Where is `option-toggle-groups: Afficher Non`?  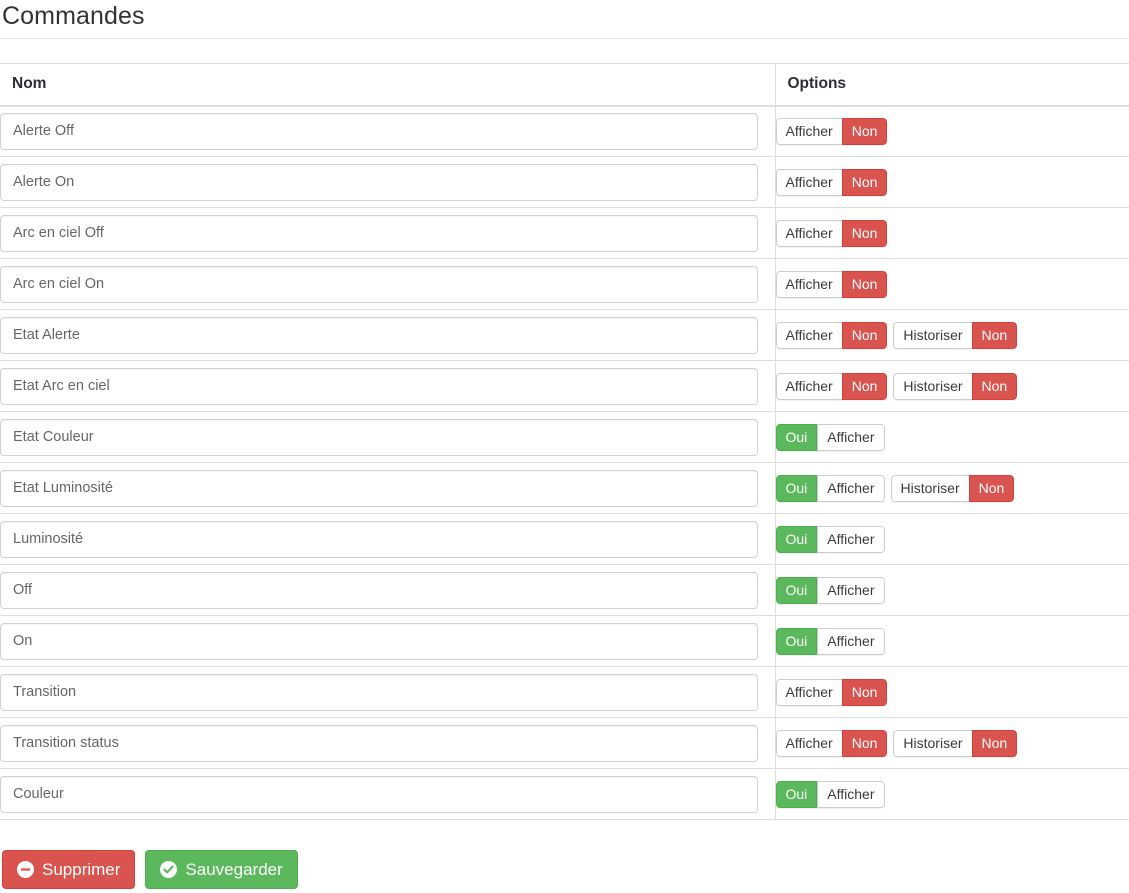 option-toggle-groups: Afficher Non is located at coordinates (952, 284).